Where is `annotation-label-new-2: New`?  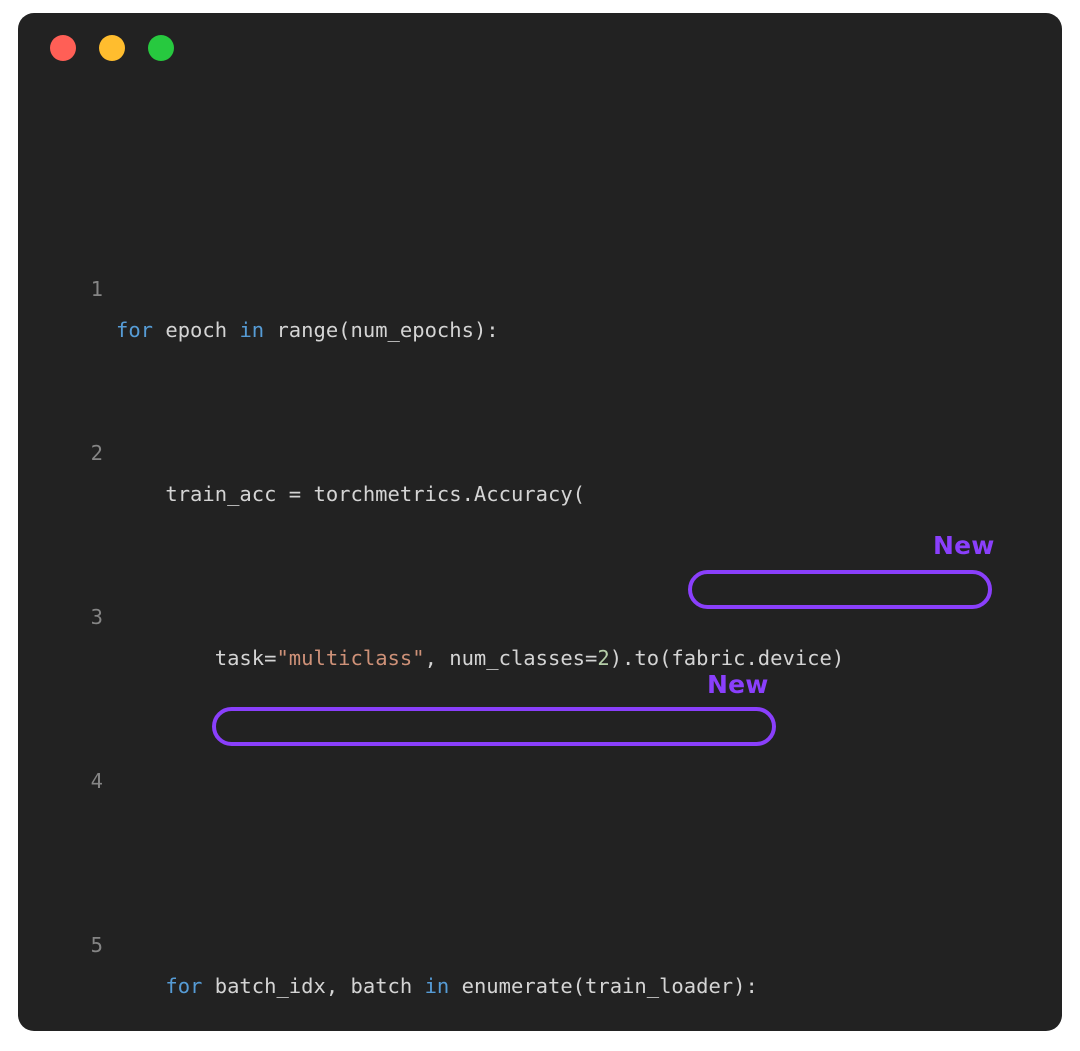
annotation-label-new-2: New is located at coordinates (738, 684).